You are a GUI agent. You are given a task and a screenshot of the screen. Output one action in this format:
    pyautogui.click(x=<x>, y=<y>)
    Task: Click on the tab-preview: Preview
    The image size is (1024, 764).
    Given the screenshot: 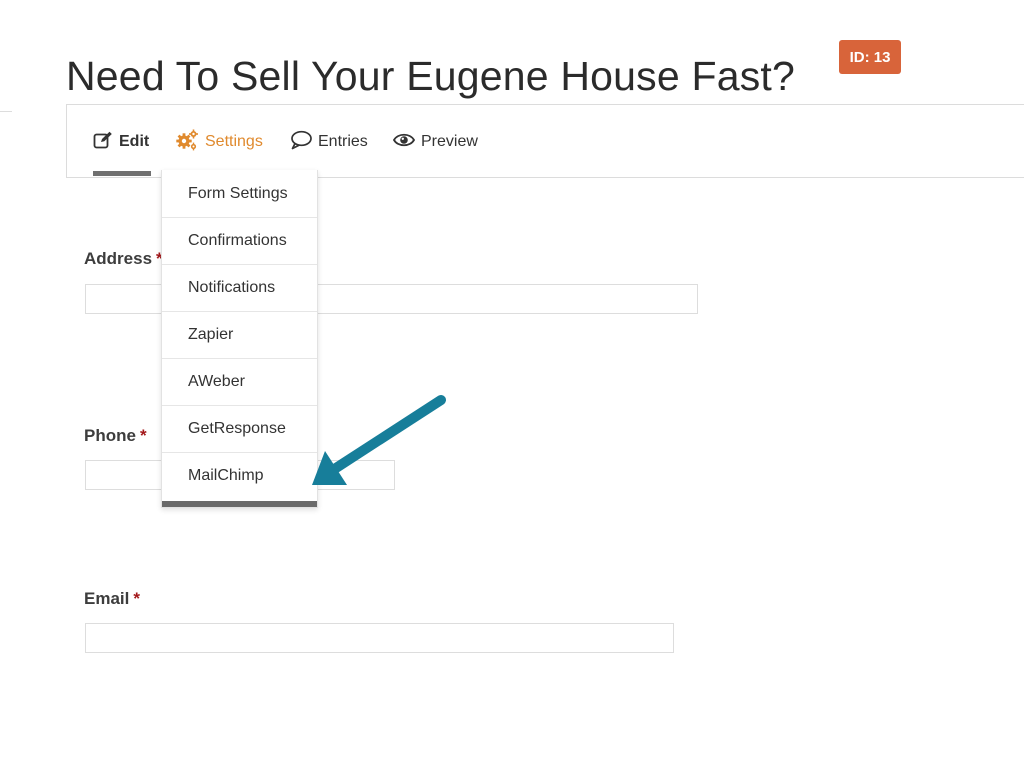 What is the action you would take?
    pyautogui.click(x=435, y=142)
    